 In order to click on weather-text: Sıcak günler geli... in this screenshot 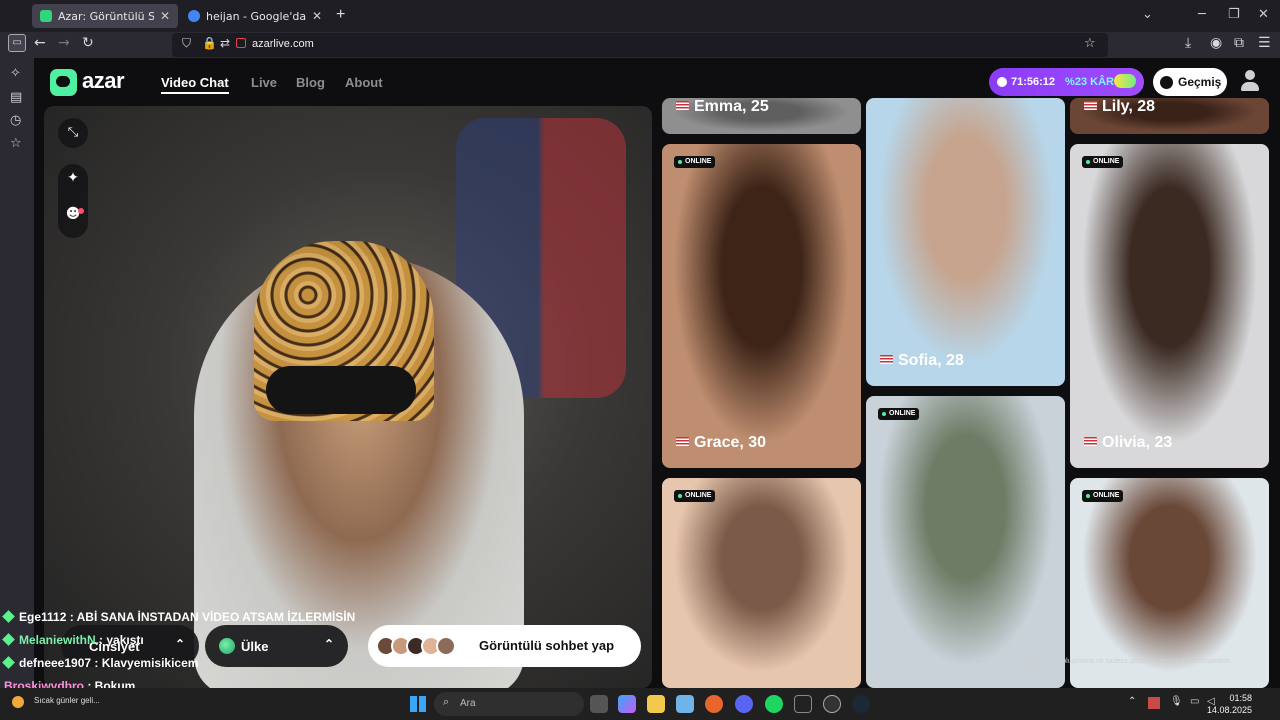, I will do `click(67, 700)`.